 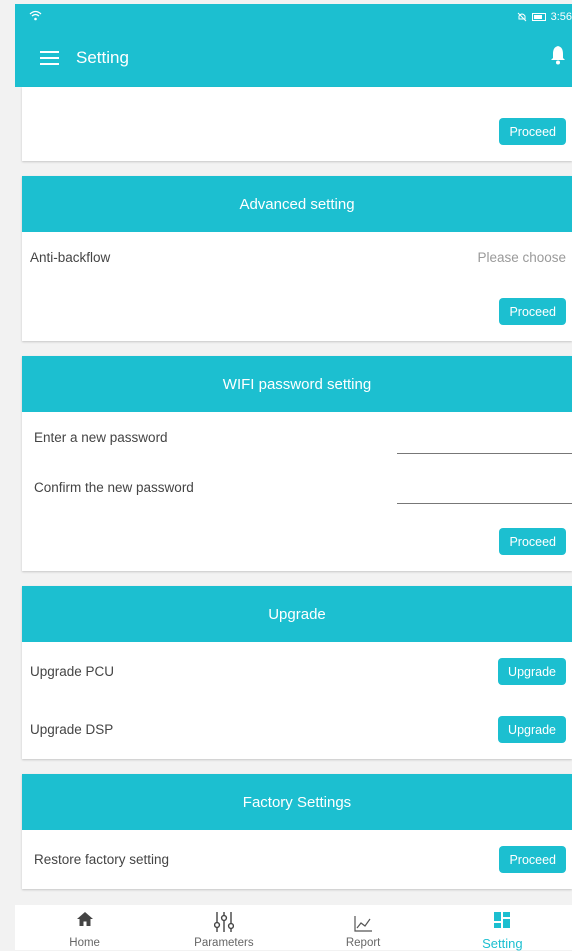 I want to click on grid-icon, so click(x=502, y=920).